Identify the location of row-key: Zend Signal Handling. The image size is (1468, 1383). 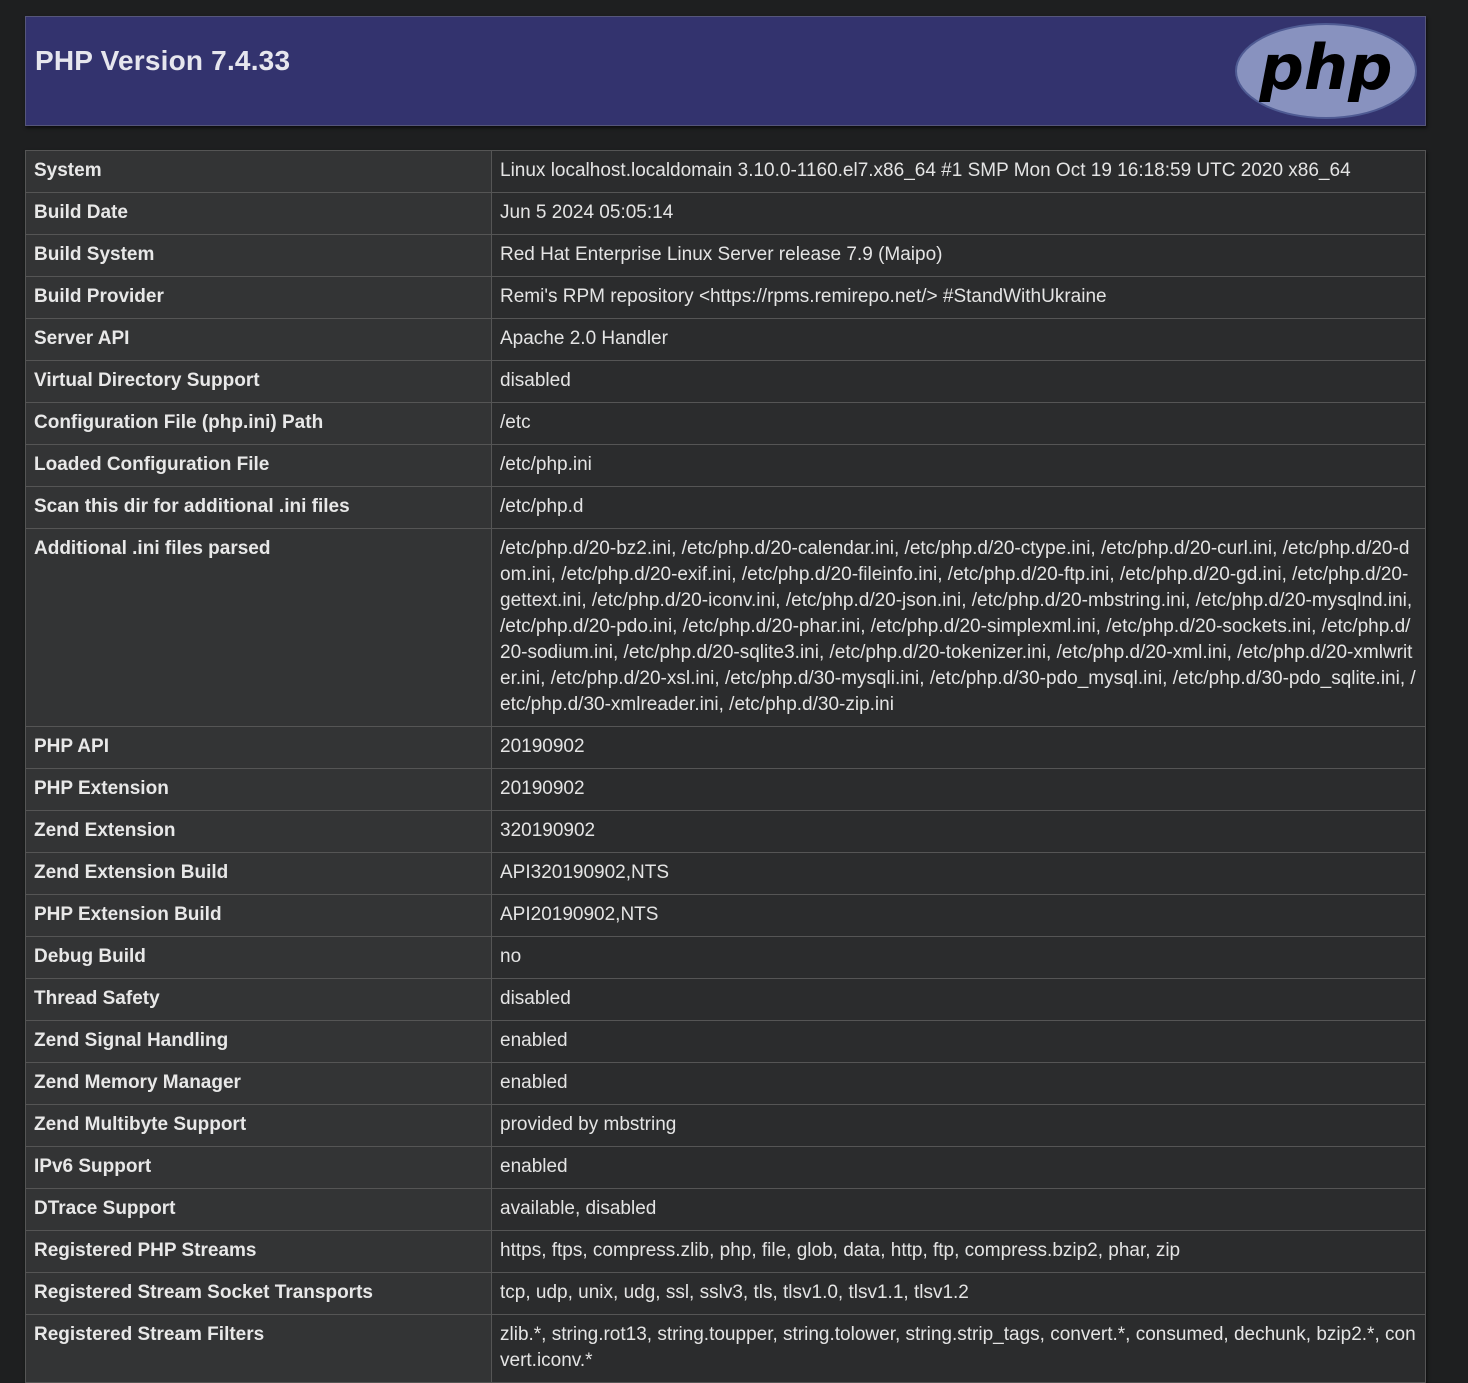
(258, 1041).